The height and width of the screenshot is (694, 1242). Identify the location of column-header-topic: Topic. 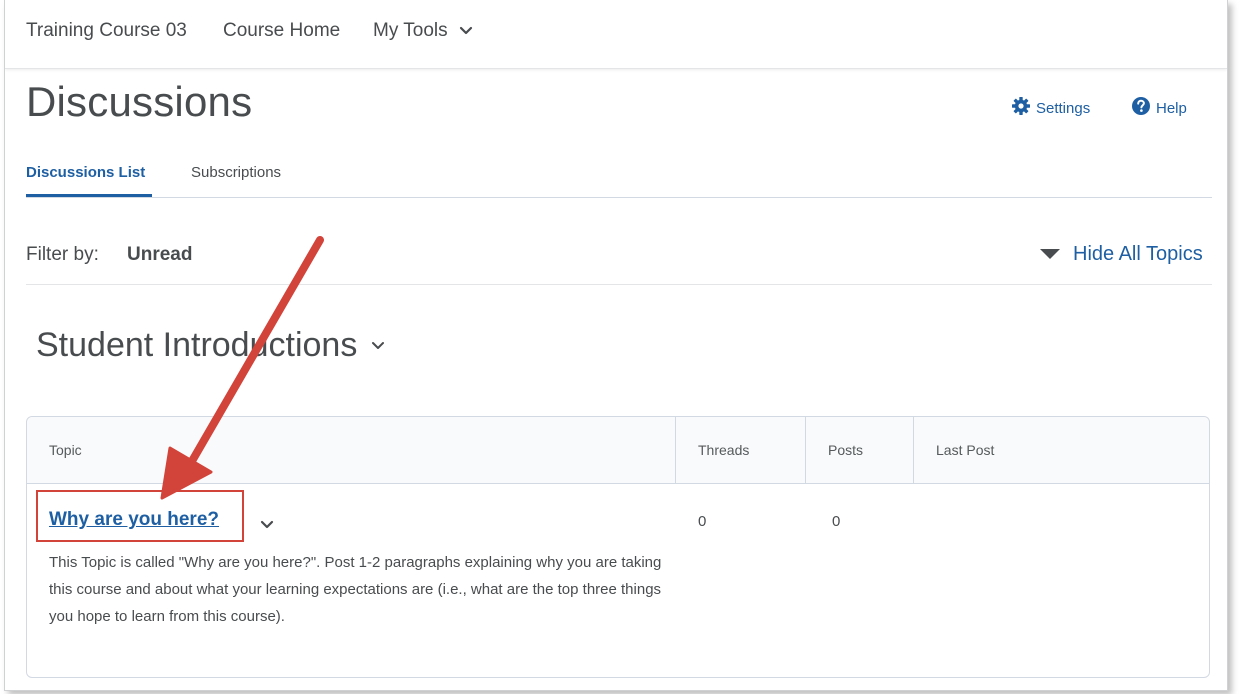
(65, 450).